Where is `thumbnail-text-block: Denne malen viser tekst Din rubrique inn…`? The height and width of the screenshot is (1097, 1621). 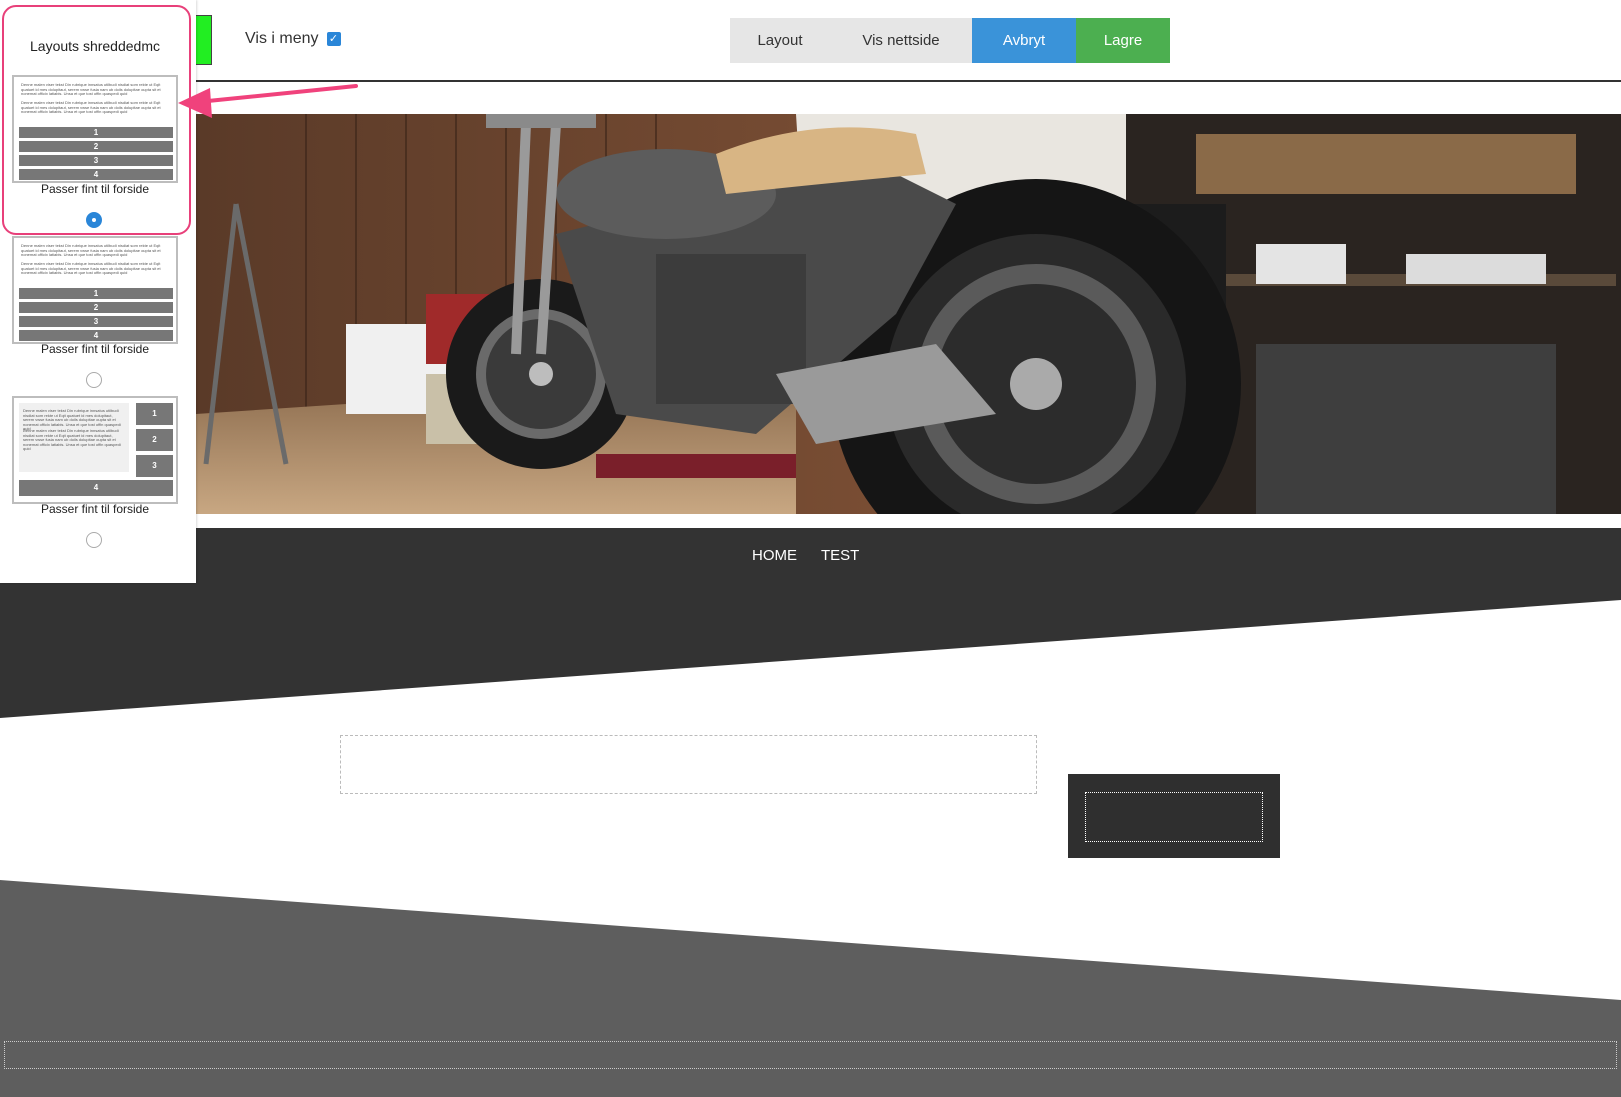
thumbnail-text-block: Denne malen viser tekst Din rubrique inn… is located at coordinates (74, 437).